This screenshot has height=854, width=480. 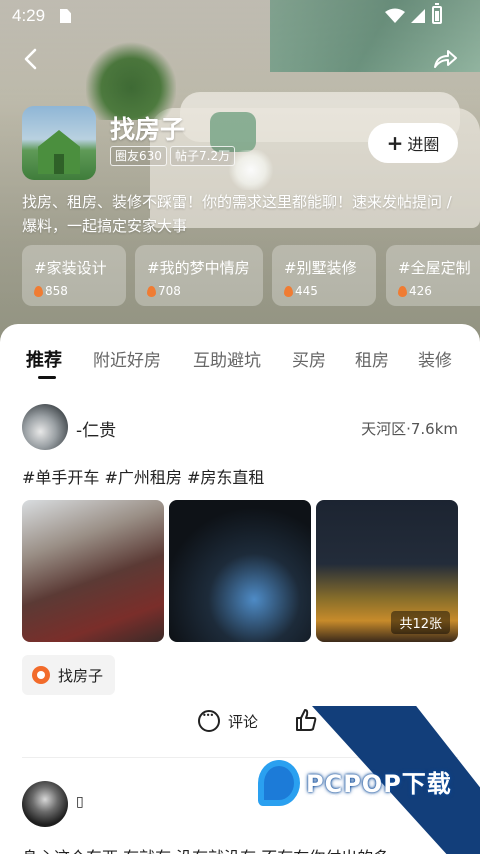 I want to click on post-author: -仁贵, so click(x=96, y=428).